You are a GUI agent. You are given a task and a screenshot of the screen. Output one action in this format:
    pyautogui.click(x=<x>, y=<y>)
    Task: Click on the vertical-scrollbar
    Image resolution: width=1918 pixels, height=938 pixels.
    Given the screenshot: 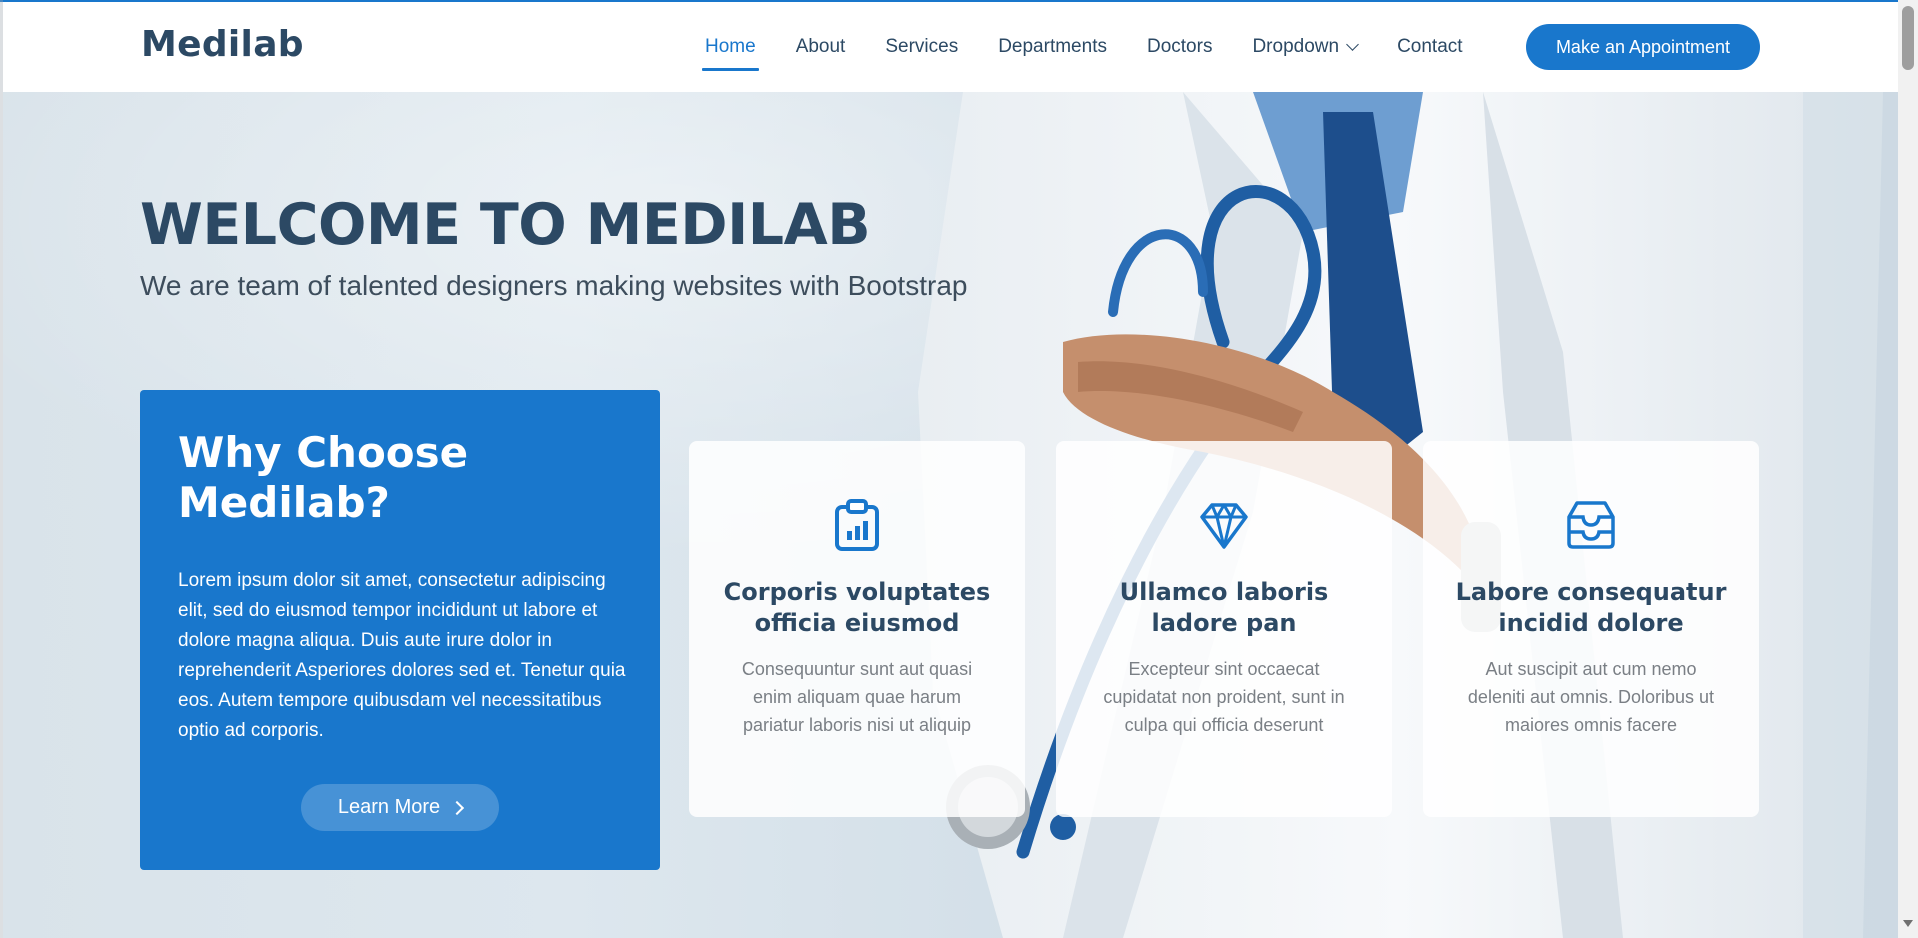 What is the action you would take?
    pyautogui.click(x=1908, y=469)
    